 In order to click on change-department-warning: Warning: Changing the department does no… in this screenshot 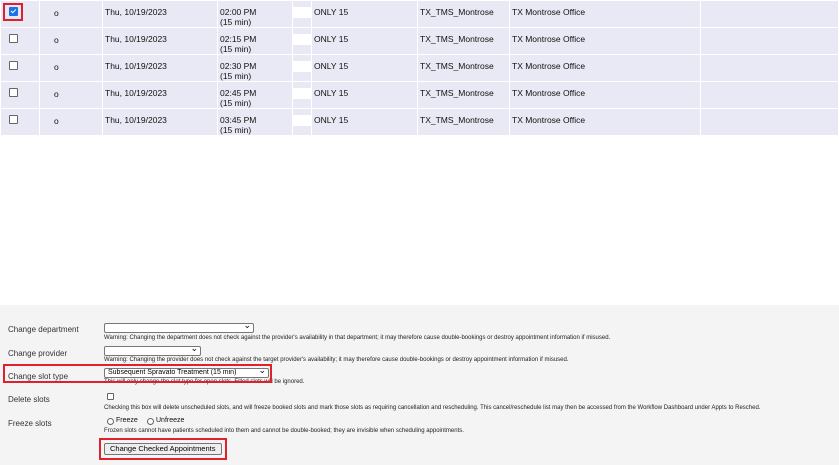, I will do `click(357, 338)`.